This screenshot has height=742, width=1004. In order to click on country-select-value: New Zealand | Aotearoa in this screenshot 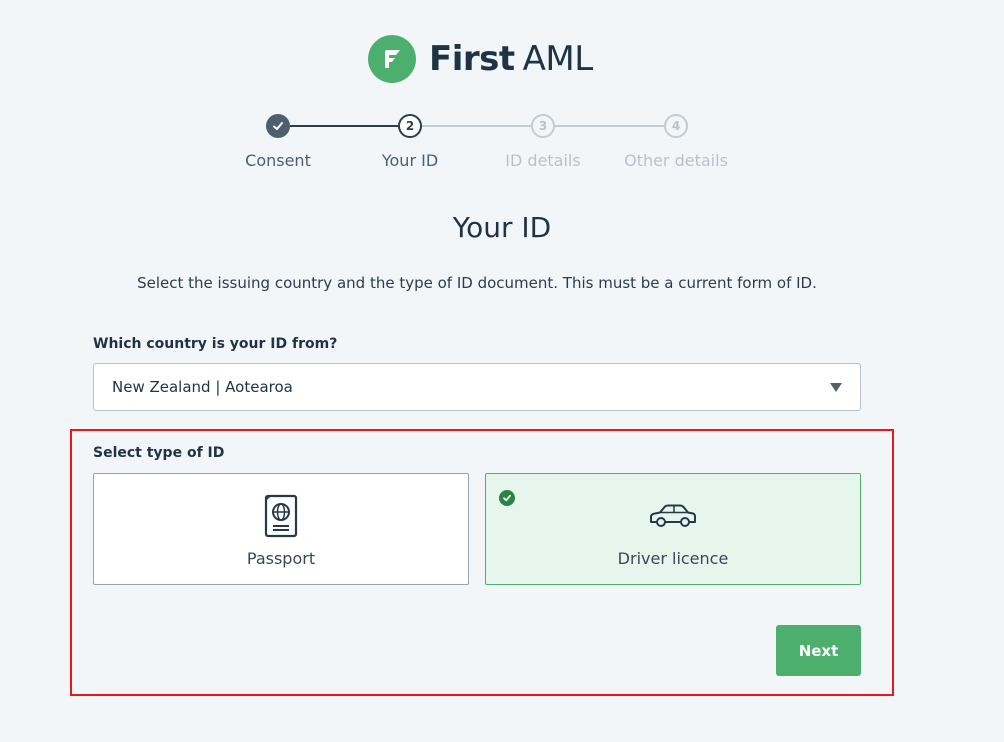, I will do `click(202, 387)`.